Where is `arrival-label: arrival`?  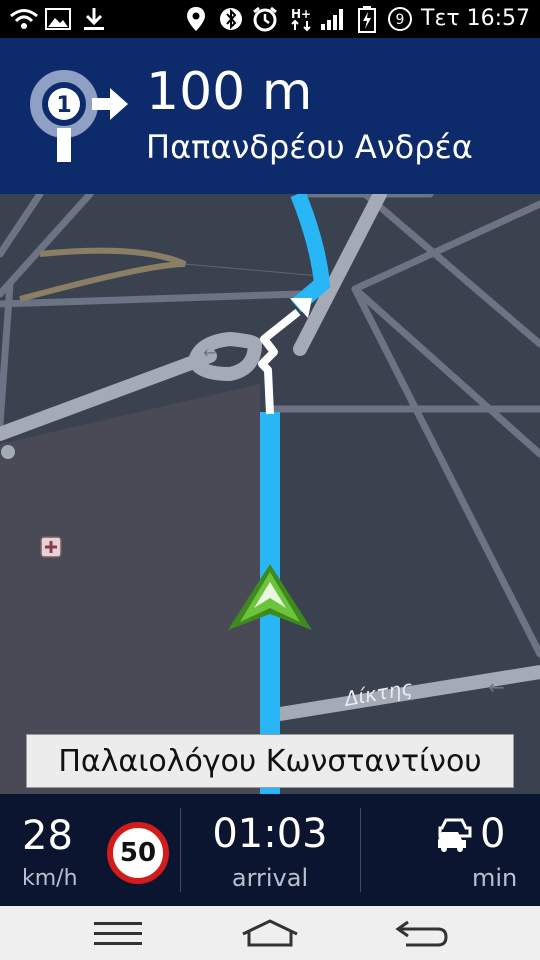
arrival-label: arrival is located at coordinates (270, 878).